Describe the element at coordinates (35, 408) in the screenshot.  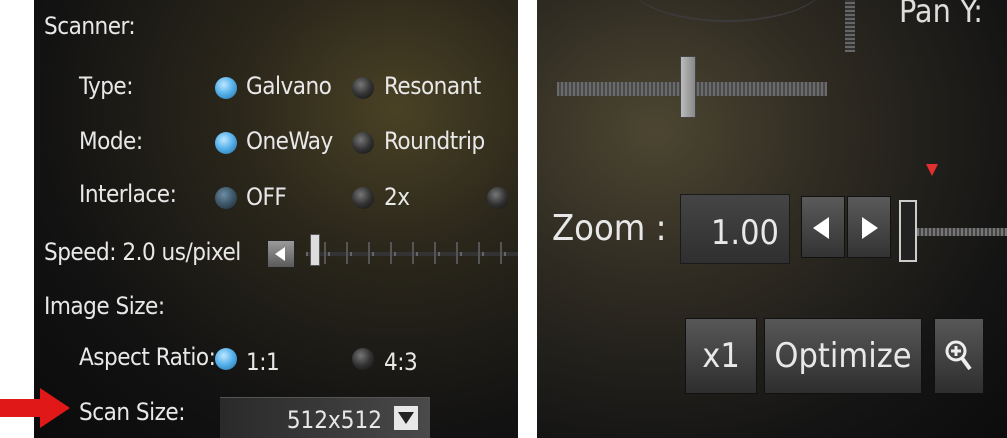
I see `red-pointer-arrow-icon` at that location.